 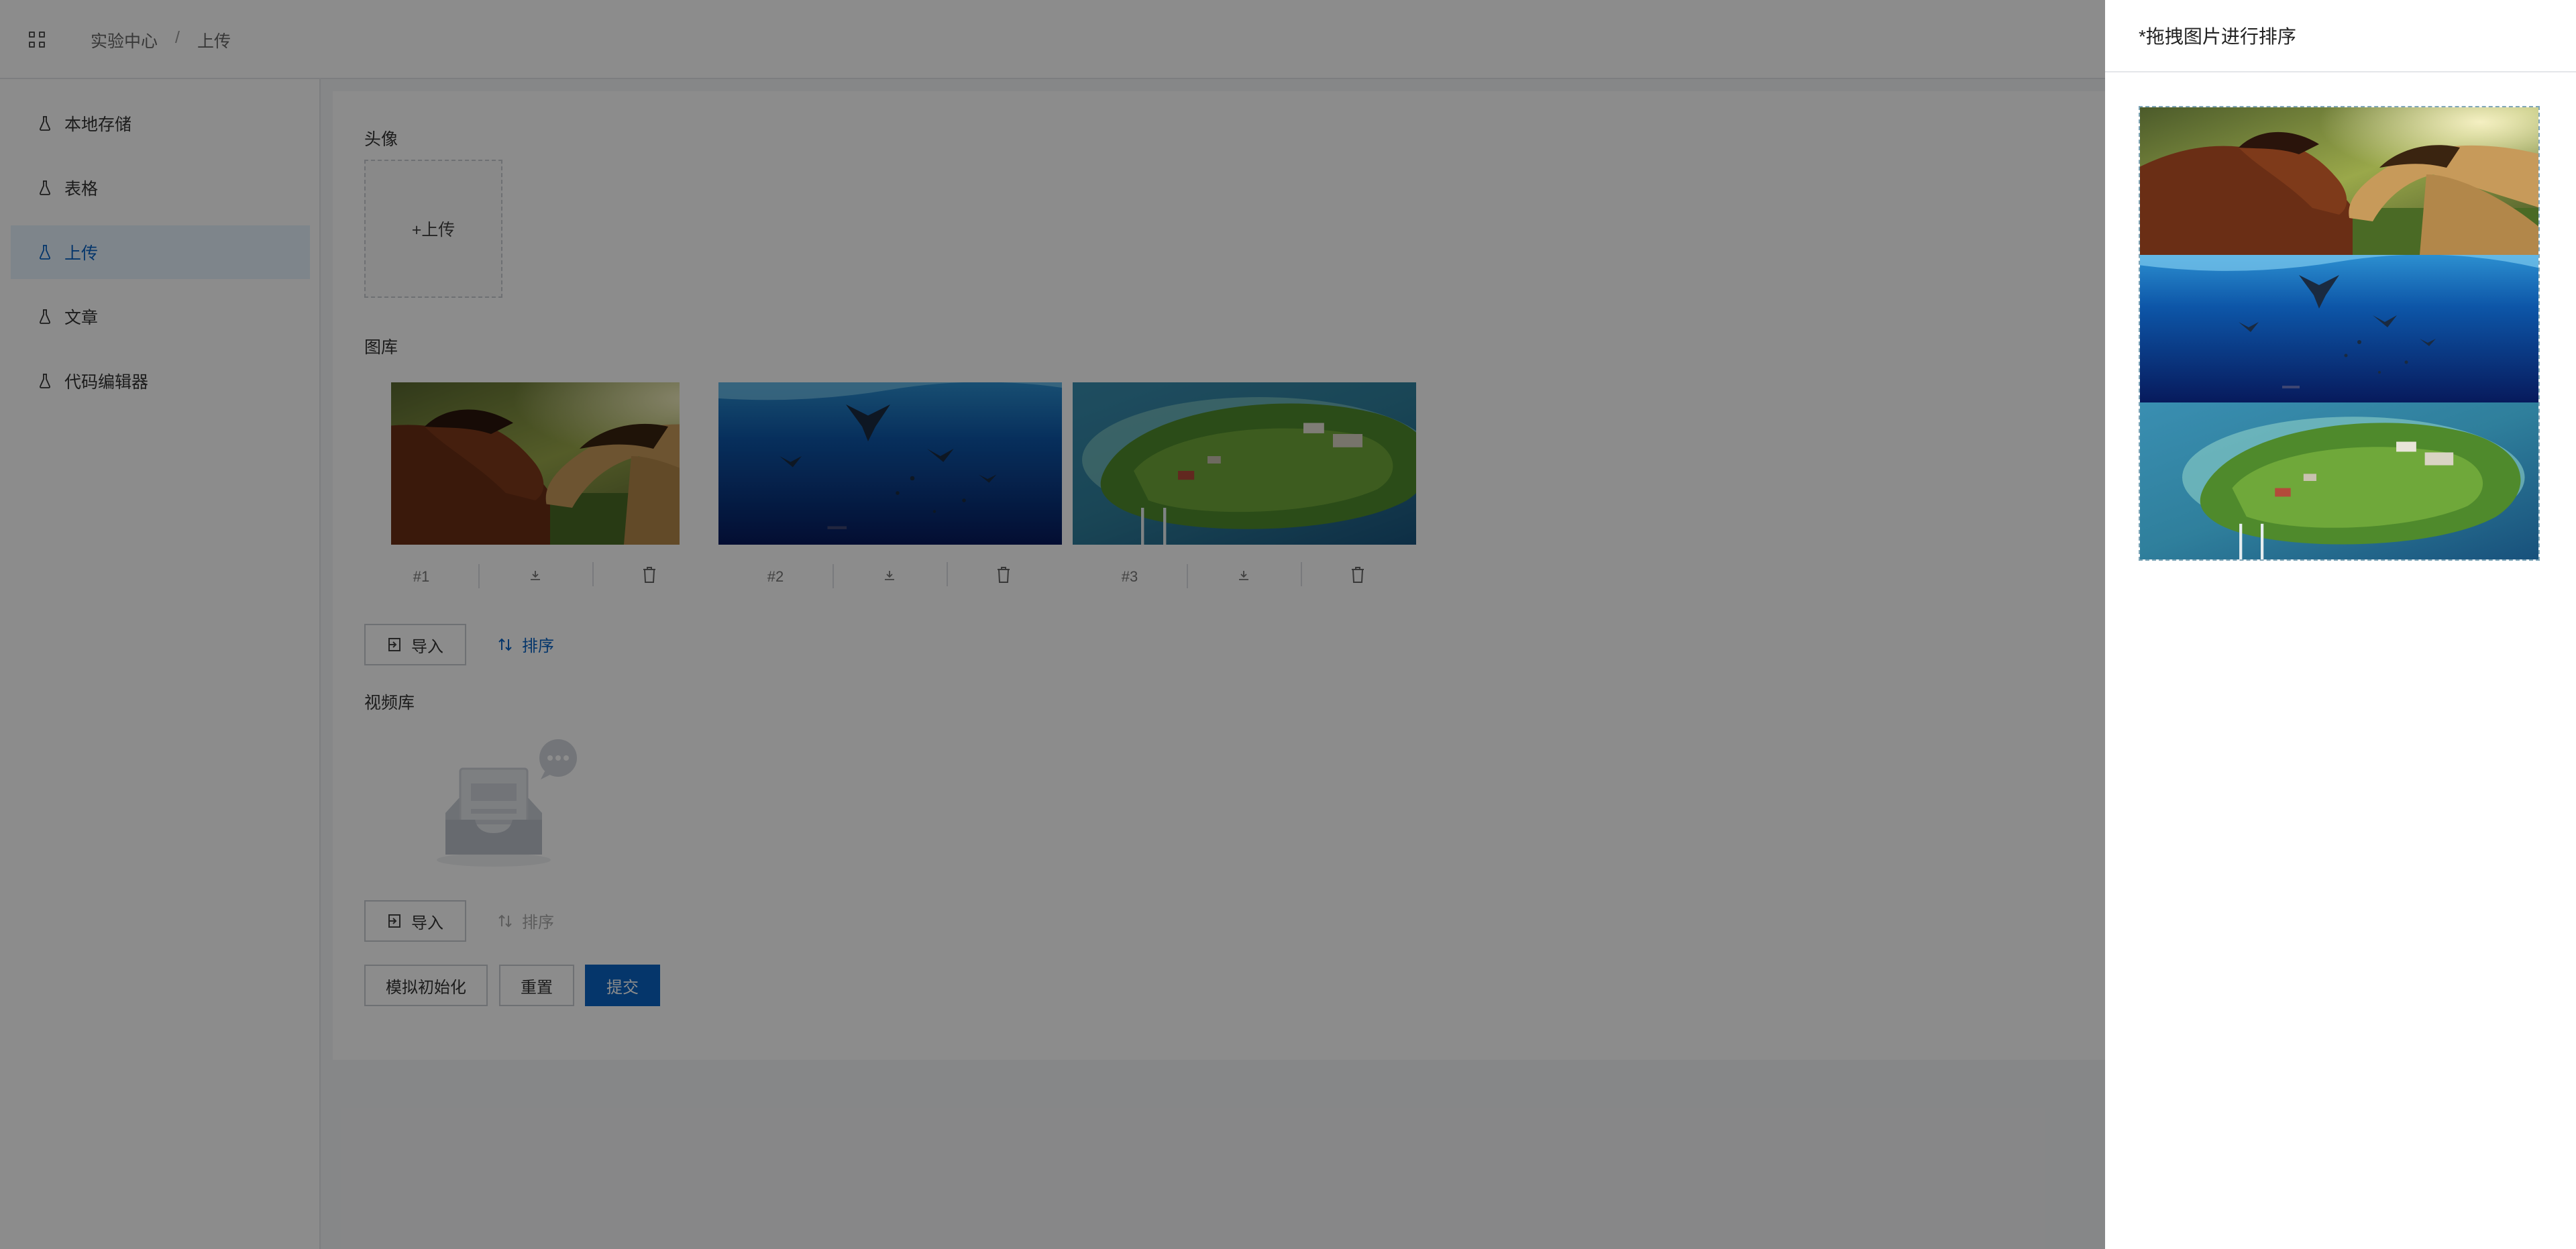 I want to click on sortable-image-horses, so click(x=2339, y=181).